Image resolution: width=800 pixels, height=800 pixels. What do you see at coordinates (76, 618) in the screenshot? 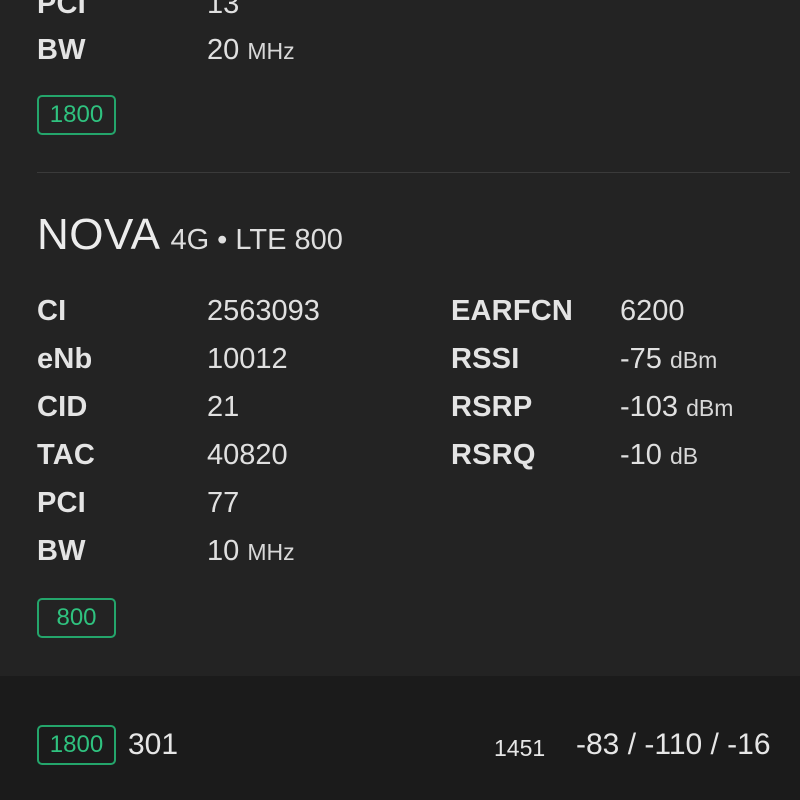
I see `band-badge: 800` at bounding box center [76, 618].